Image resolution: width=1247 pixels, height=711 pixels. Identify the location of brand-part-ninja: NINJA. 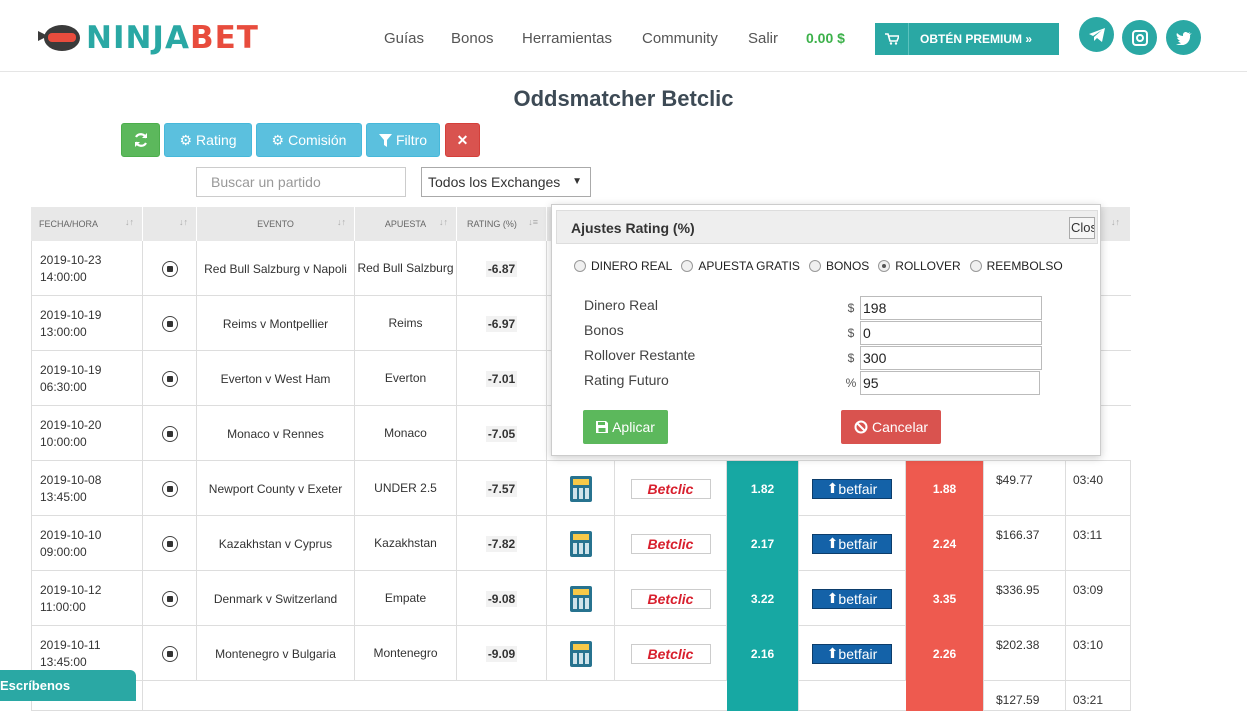
(138, 38).